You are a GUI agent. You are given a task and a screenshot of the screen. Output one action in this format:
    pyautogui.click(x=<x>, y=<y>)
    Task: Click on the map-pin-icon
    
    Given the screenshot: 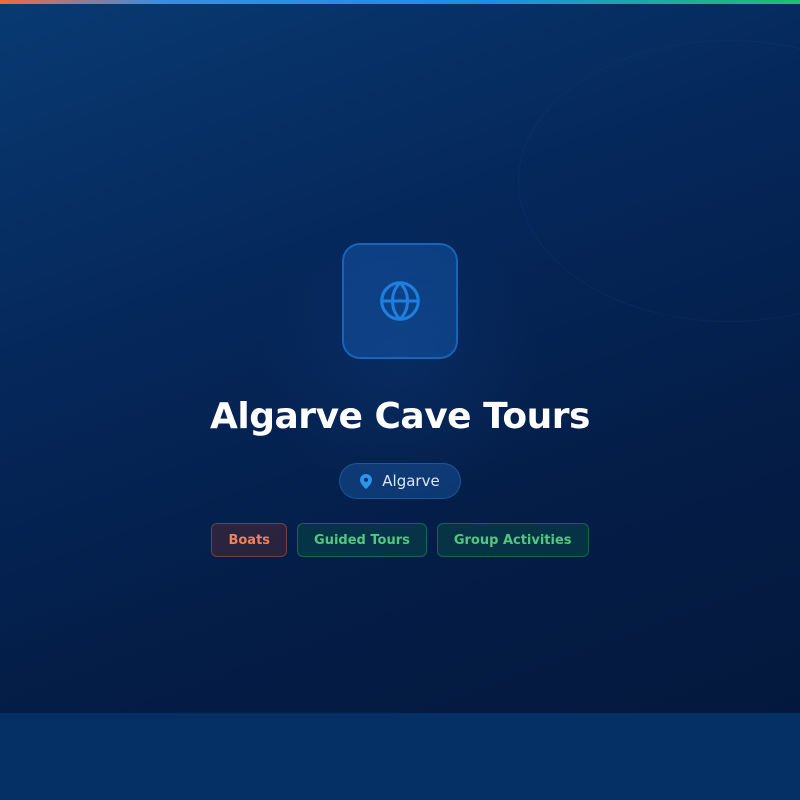 What is the action you would take?
    pyautogui.click(x=366, y=481)
    